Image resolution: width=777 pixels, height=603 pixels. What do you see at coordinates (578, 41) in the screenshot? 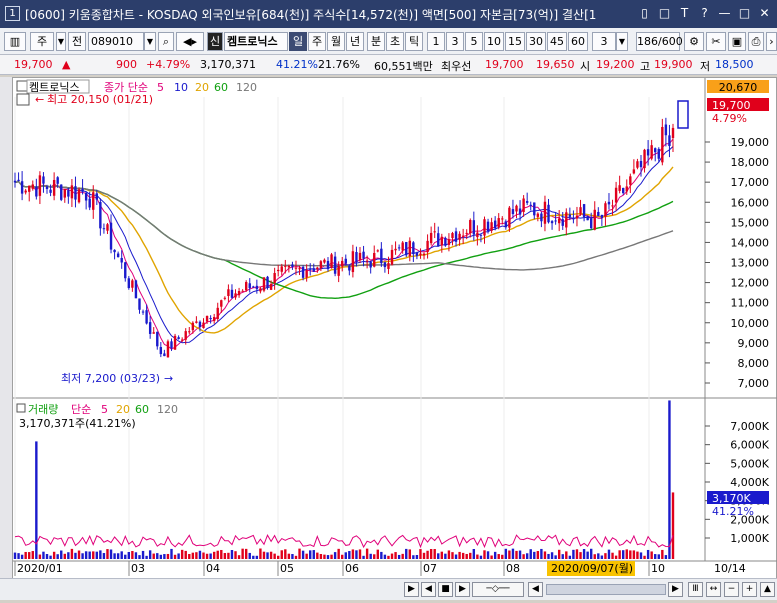
I see `interval-60: 60` at bounding box center [578, 41].